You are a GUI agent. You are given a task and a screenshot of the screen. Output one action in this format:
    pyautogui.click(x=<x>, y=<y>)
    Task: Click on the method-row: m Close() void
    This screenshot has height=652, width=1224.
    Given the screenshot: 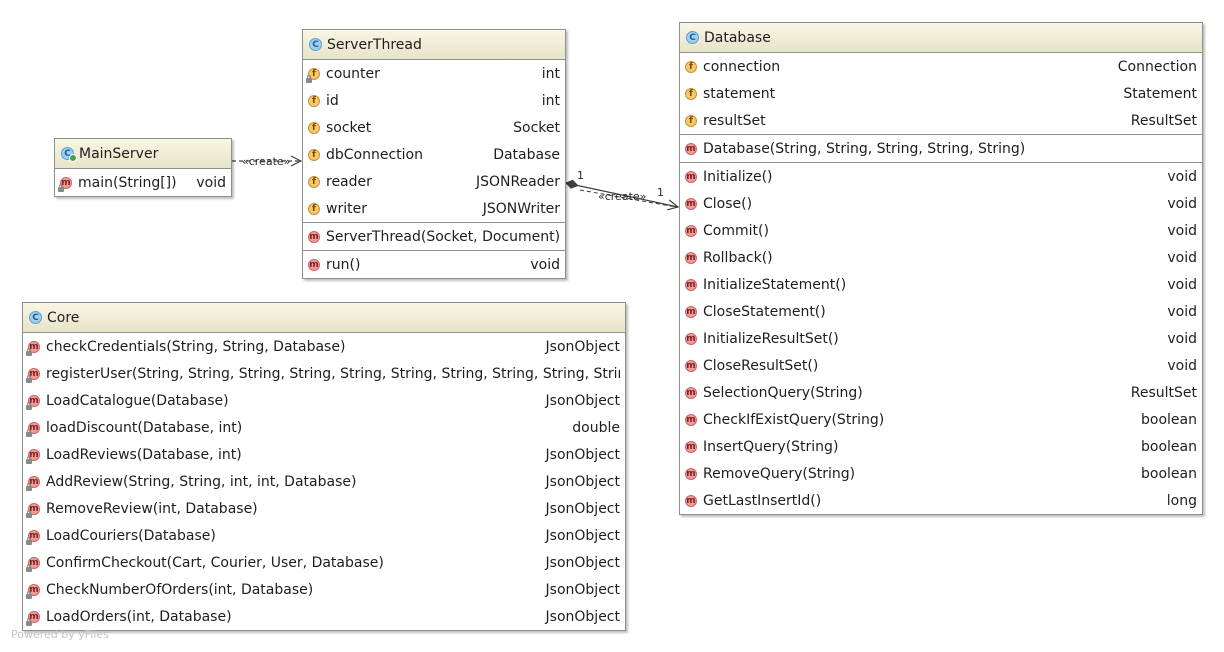 What is the action you would take?
    pyautogui.click(x=941, y=203)
    